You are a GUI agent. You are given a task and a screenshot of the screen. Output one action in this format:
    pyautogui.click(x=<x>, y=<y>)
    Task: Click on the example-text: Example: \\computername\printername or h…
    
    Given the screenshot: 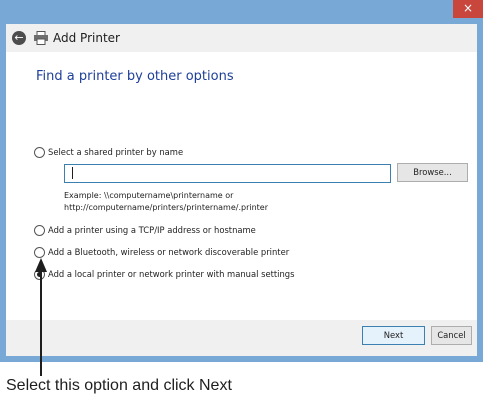 What is the action you would take?
    pyautogui.click(x=166, y=201)
    